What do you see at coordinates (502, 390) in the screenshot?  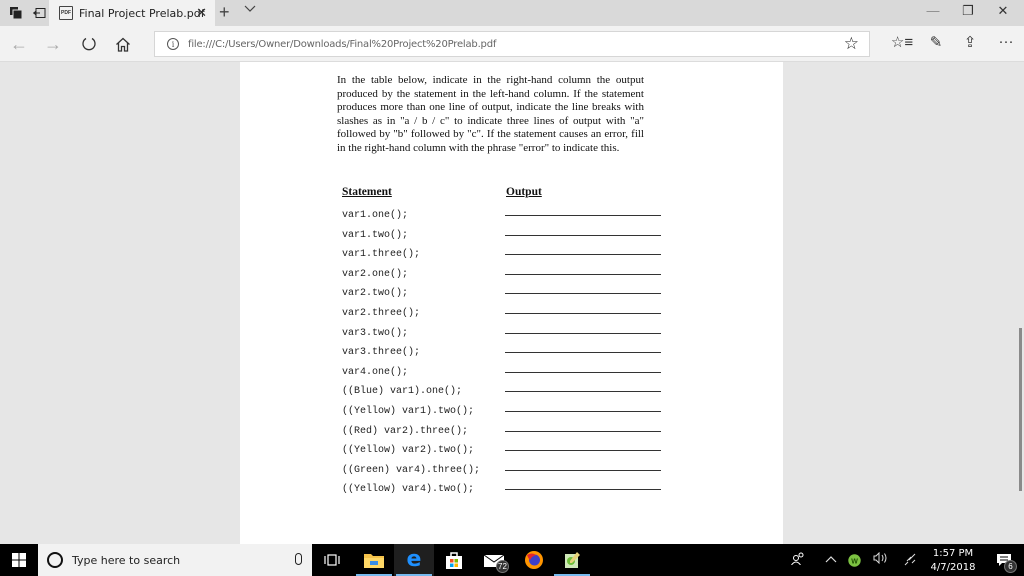 I see `table-row: ((Blue) var1).one();` at bounding box center [502, 390].